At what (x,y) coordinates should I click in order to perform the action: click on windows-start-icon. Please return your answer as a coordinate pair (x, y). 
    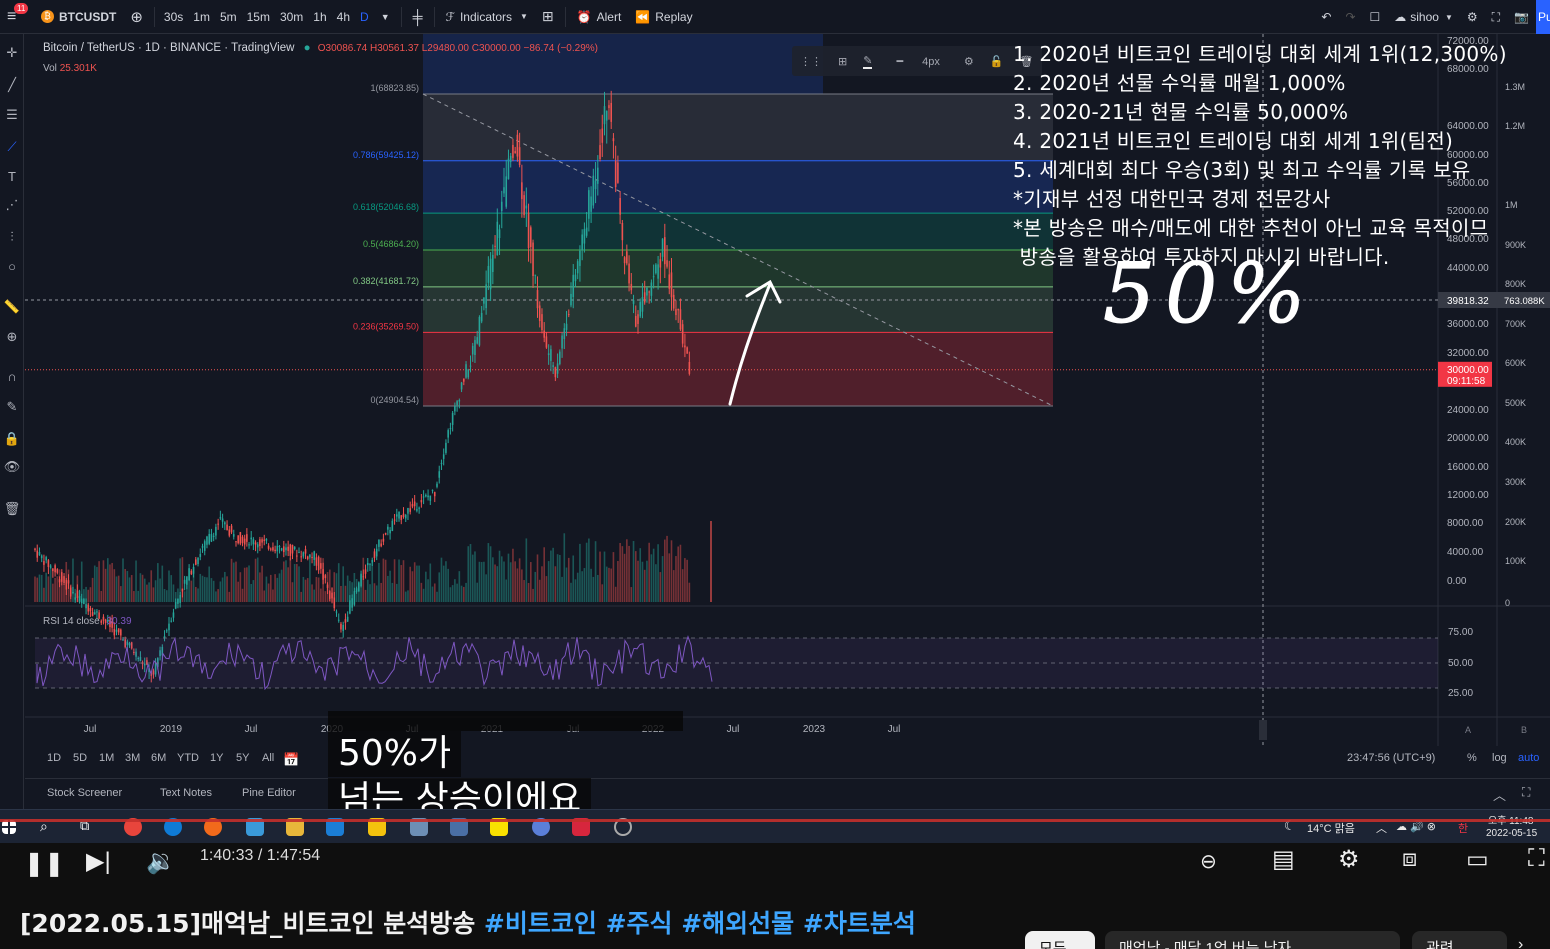
    Looking at the image, I should click on (9, 827).